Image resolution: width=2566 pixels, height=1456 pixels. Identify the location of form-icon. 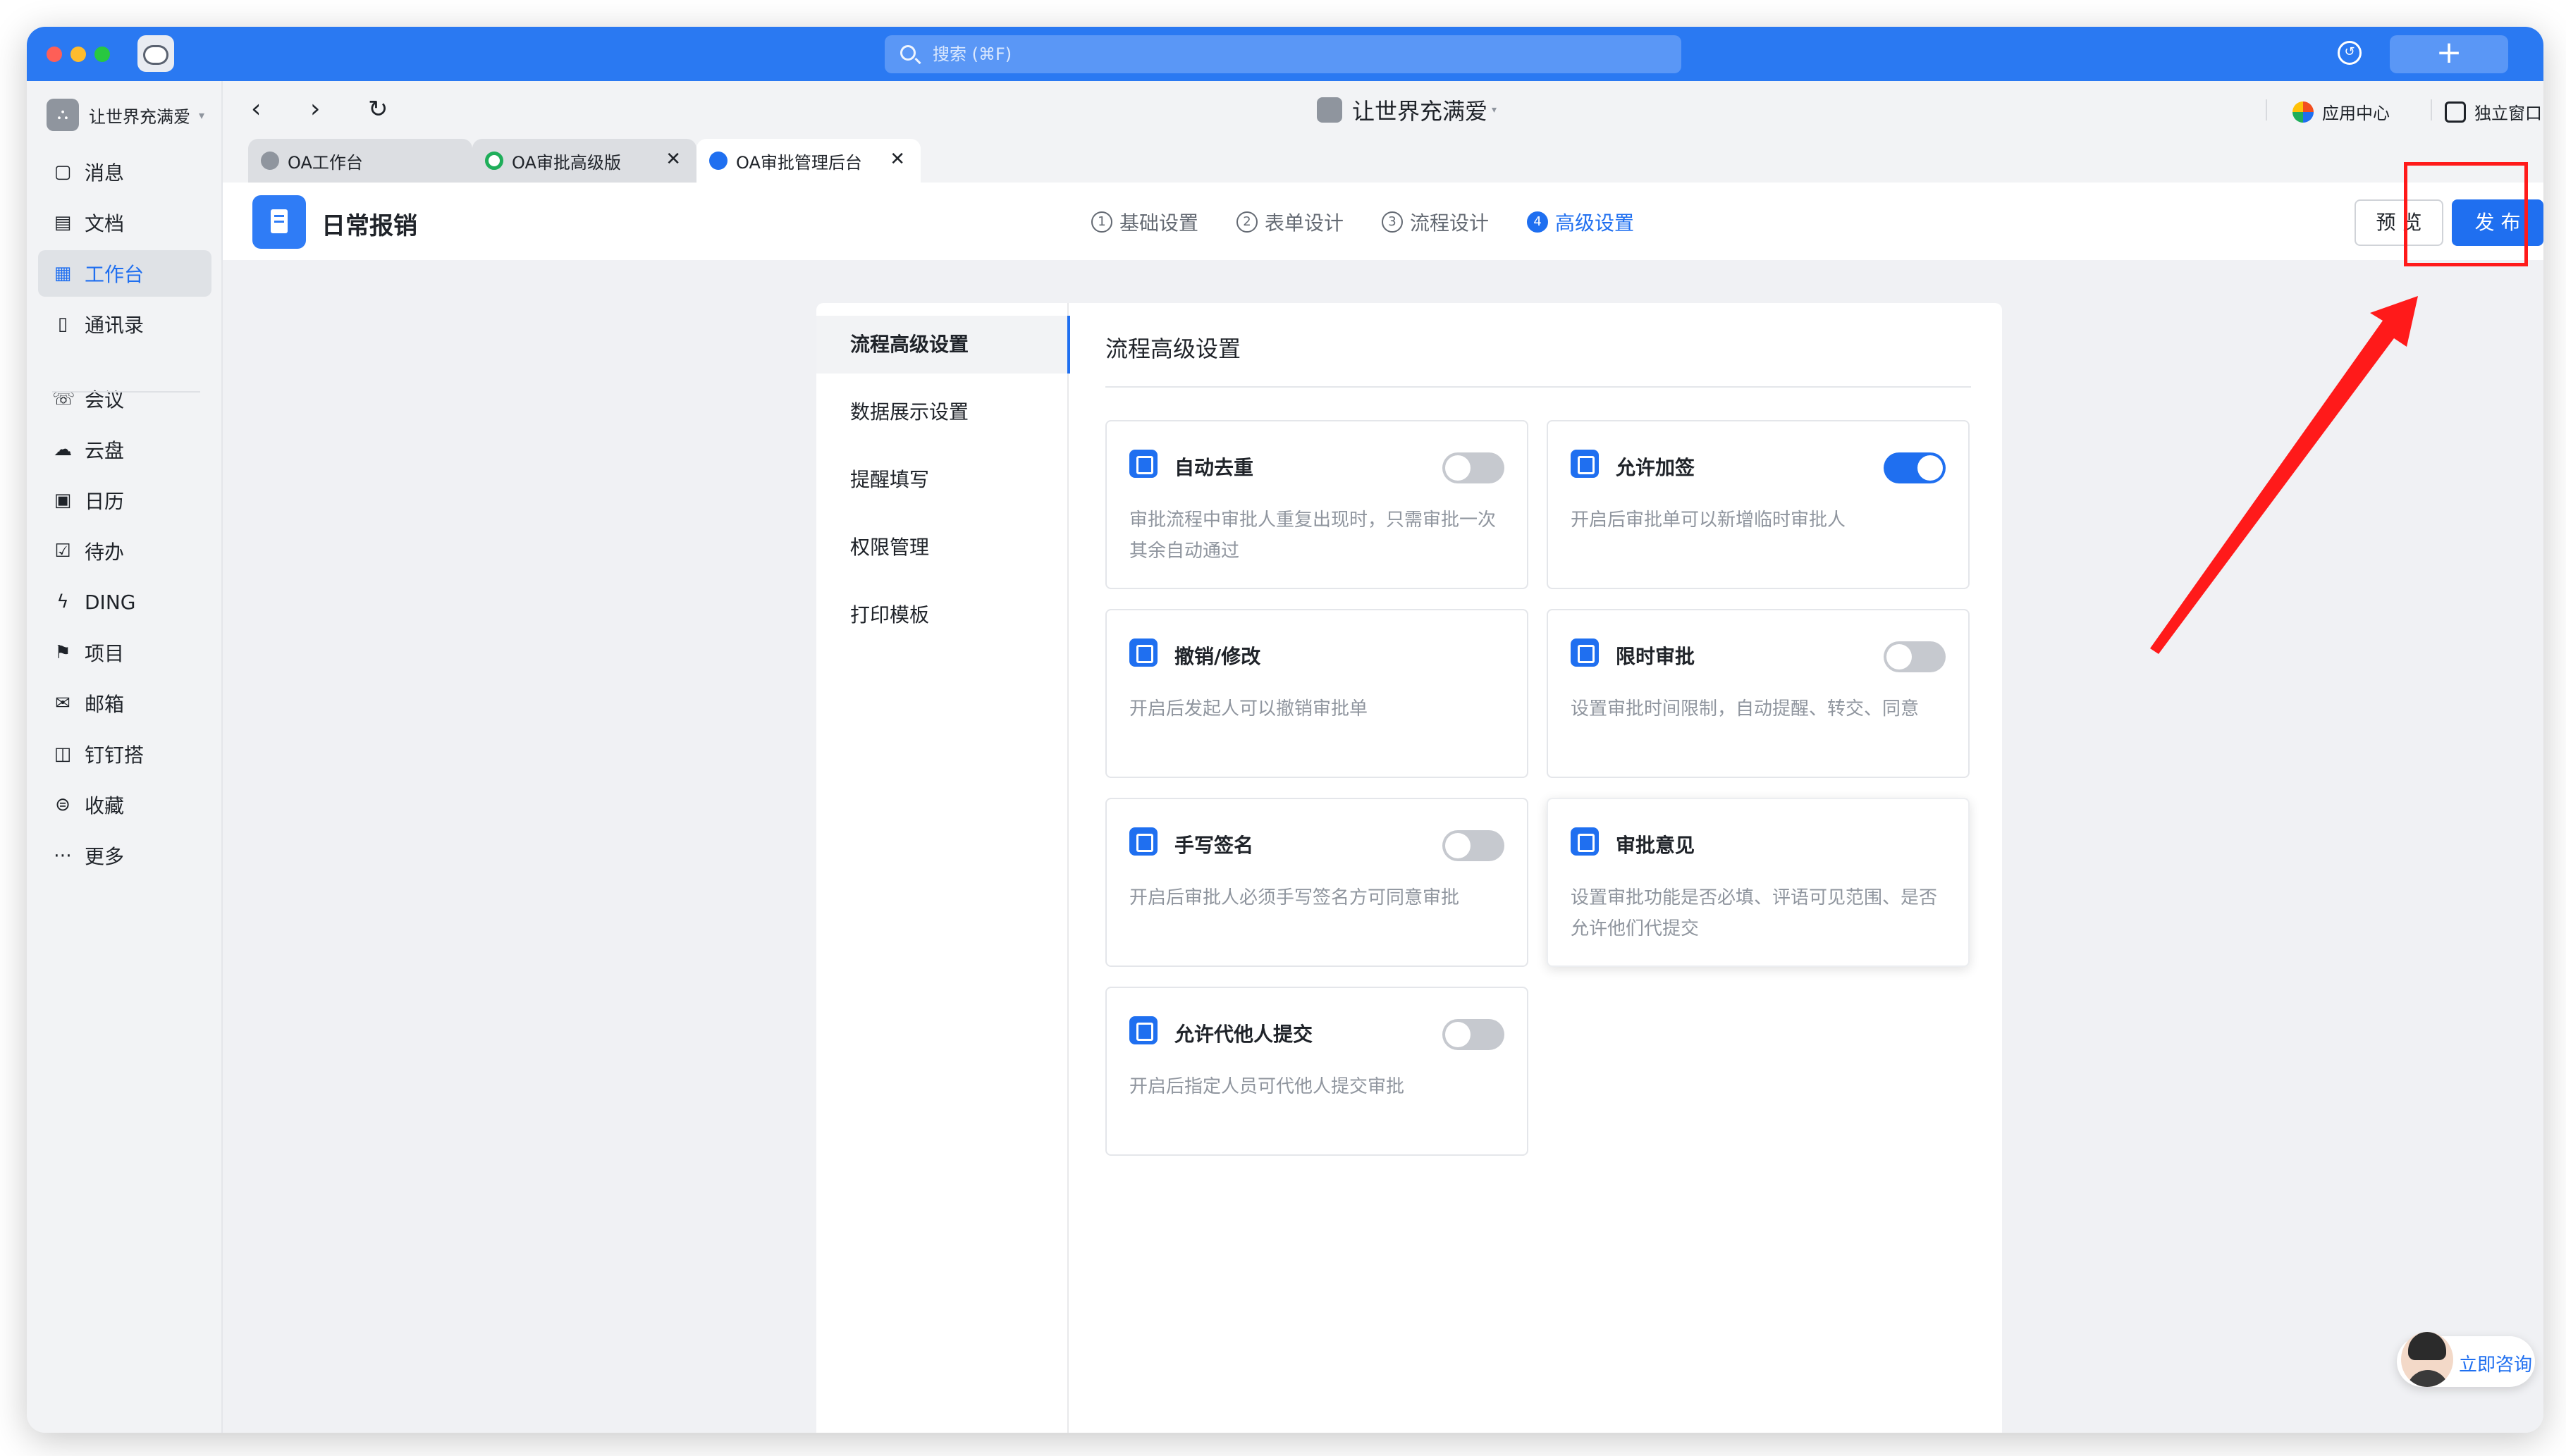
(279, 222).